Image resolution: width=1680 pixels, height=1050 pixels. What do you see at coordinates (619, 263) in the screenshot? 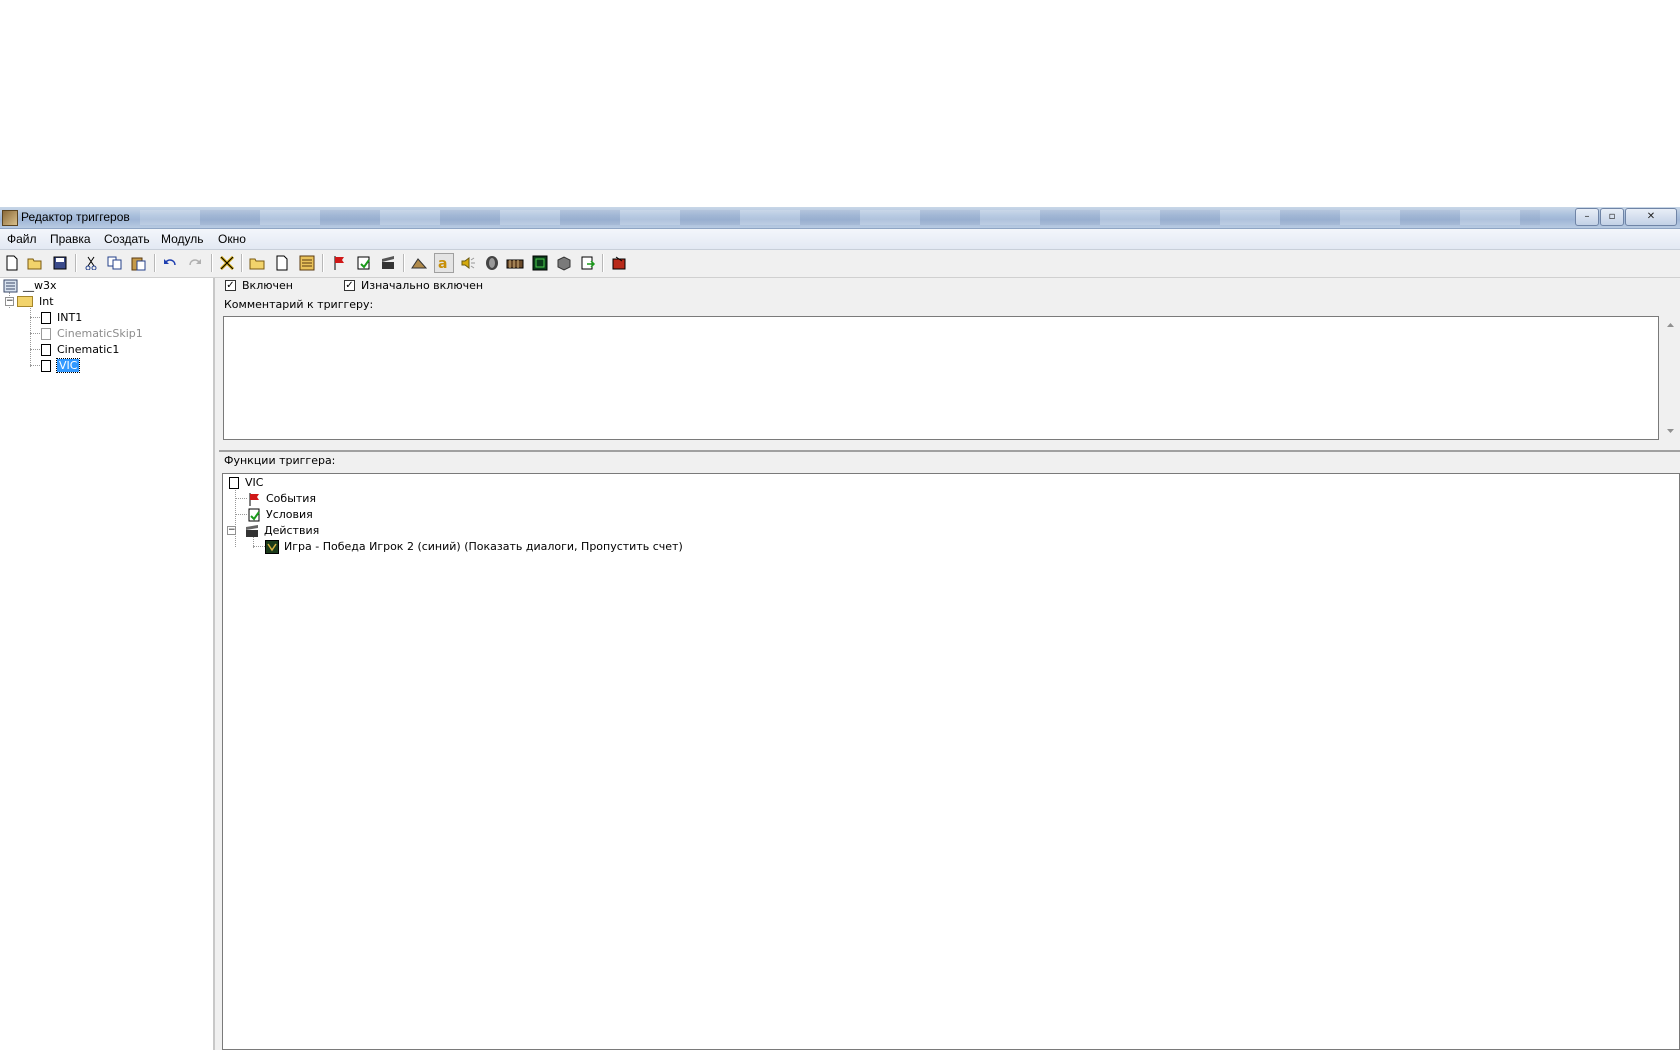
I see `test-map-icon` at bounding box center [619, 263].